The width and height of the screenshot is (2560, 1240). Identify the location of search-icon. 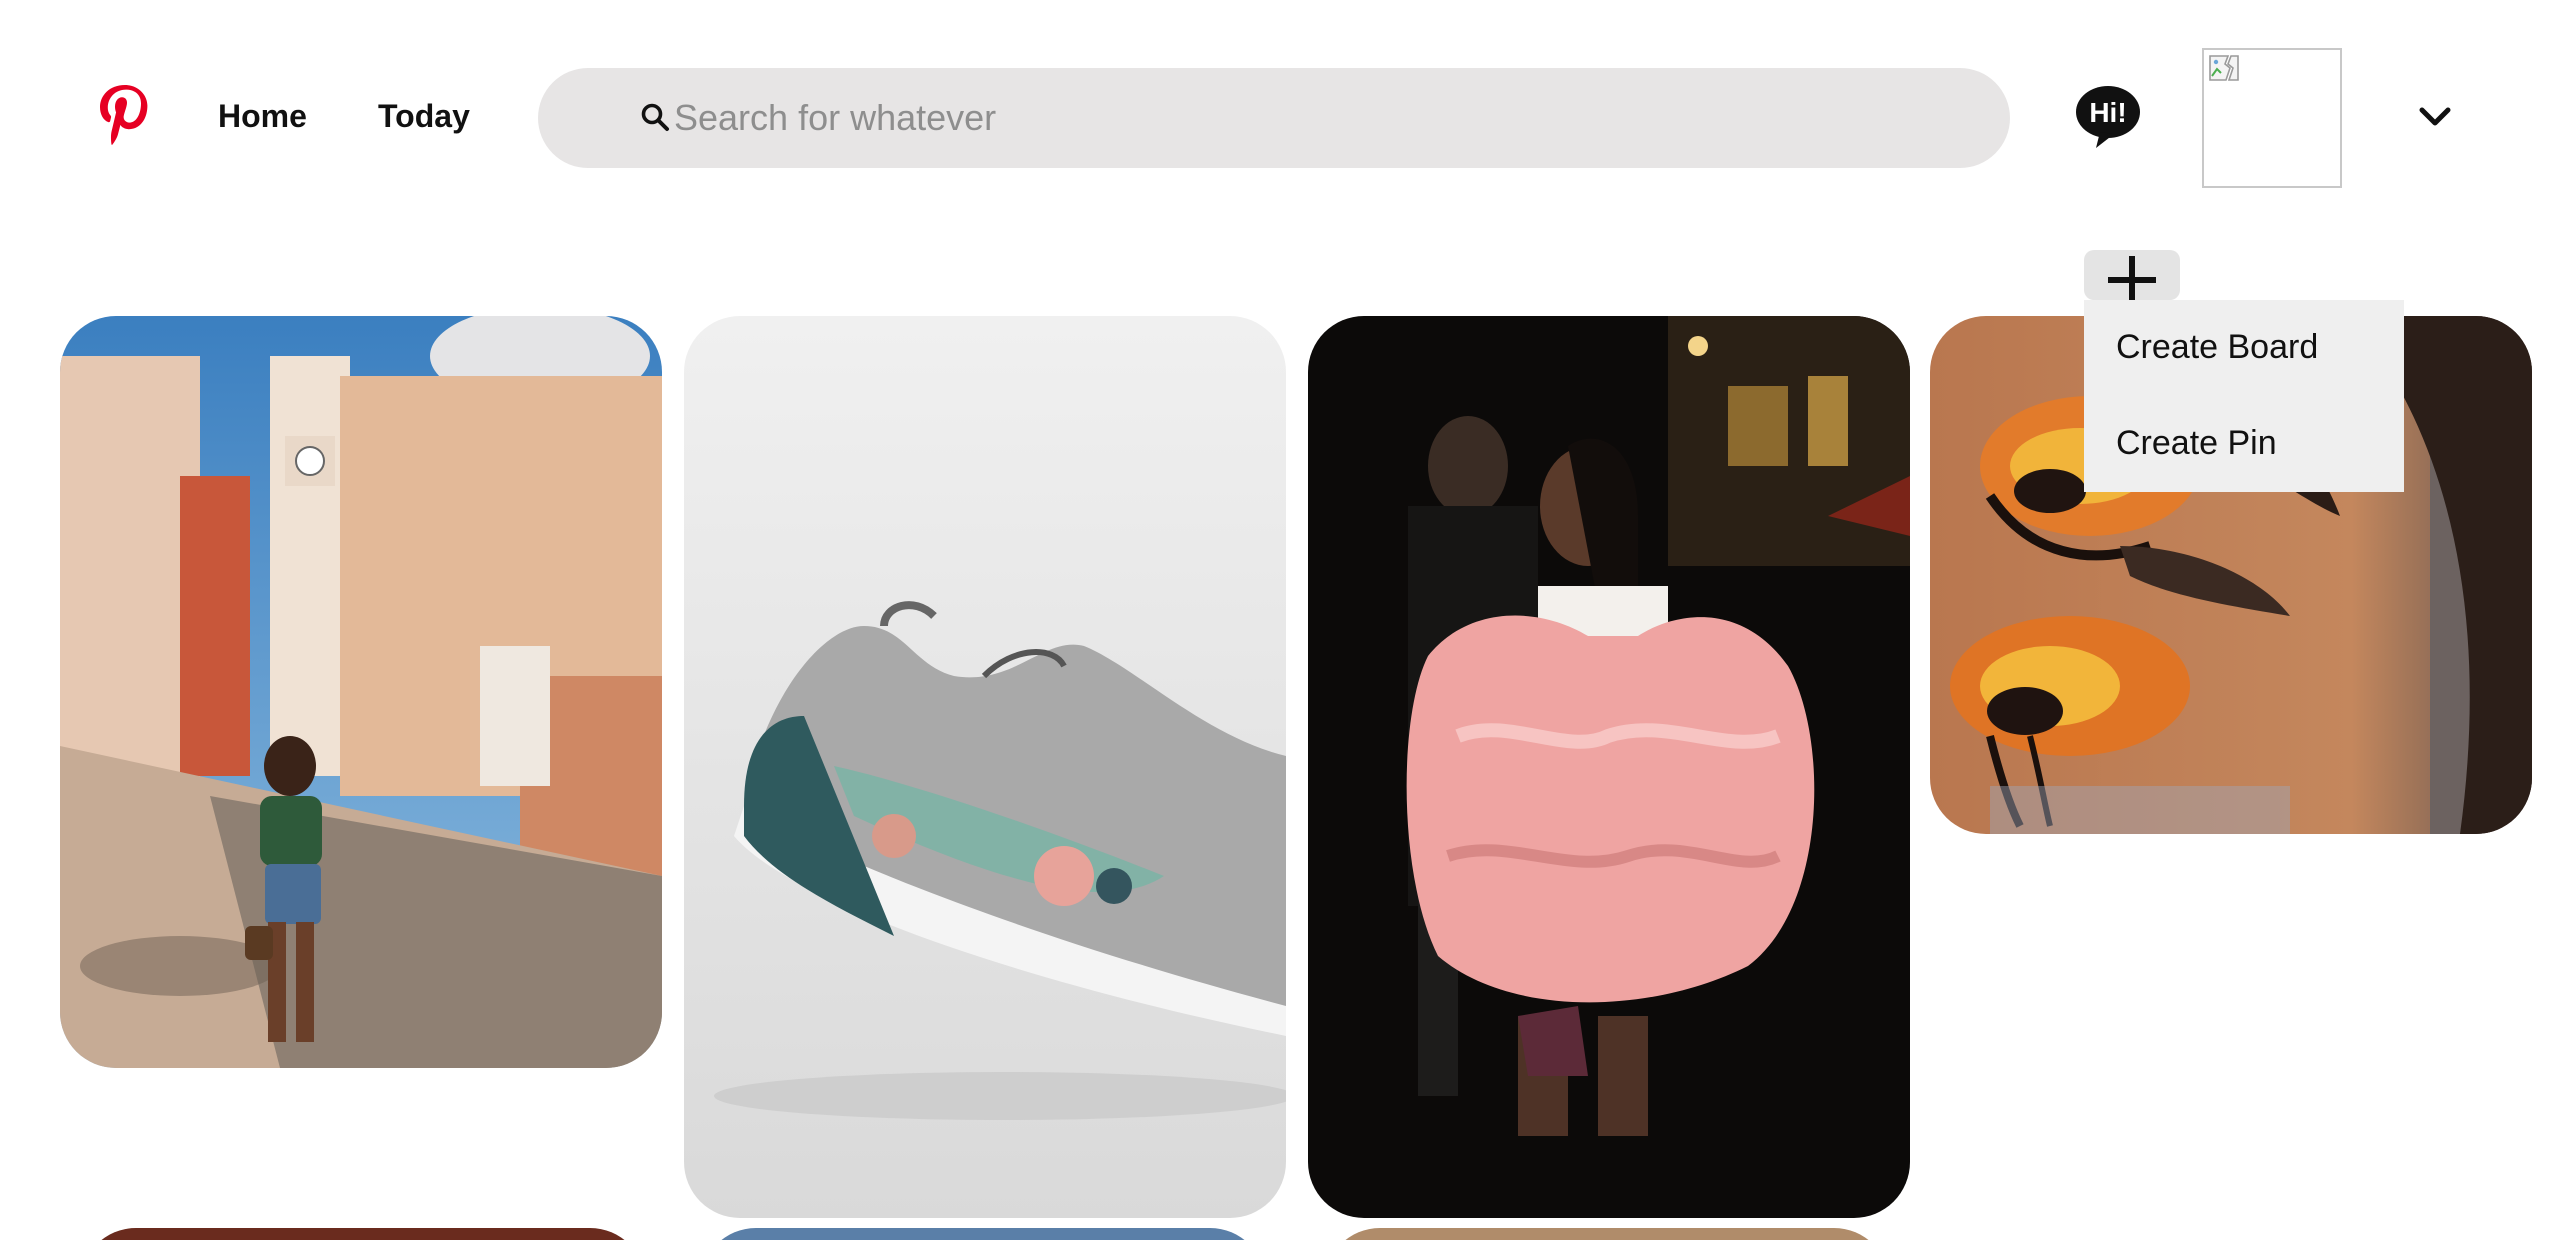
(655, 117).